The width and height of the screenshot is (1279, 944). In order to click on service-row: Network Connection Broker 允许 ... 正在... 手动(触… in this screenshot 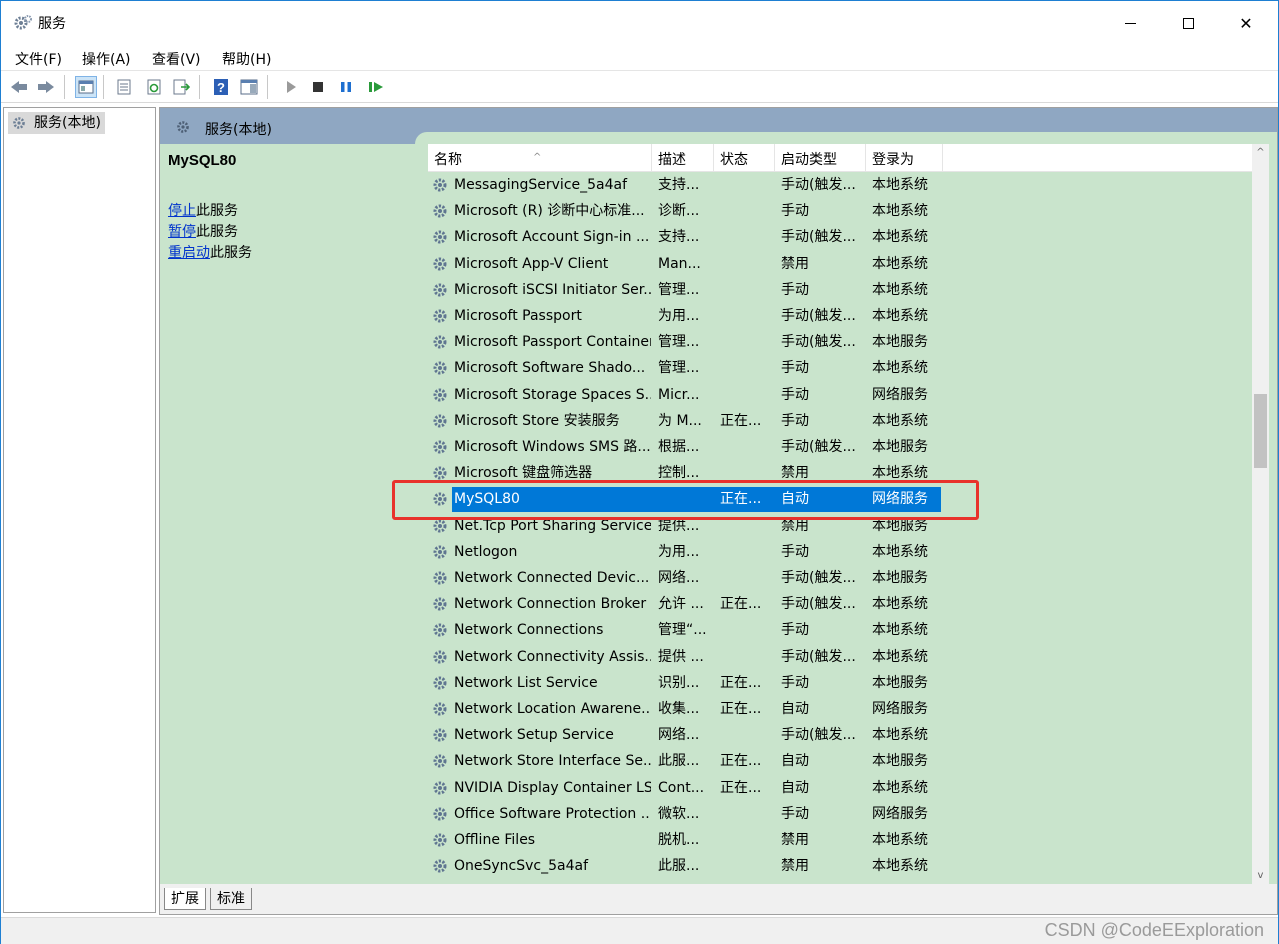, I will do `click(843, 604)`.